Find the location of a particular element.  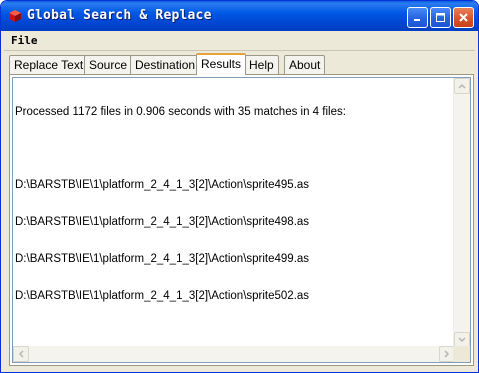

scroll-up-button is located at coordinates (462, 86).